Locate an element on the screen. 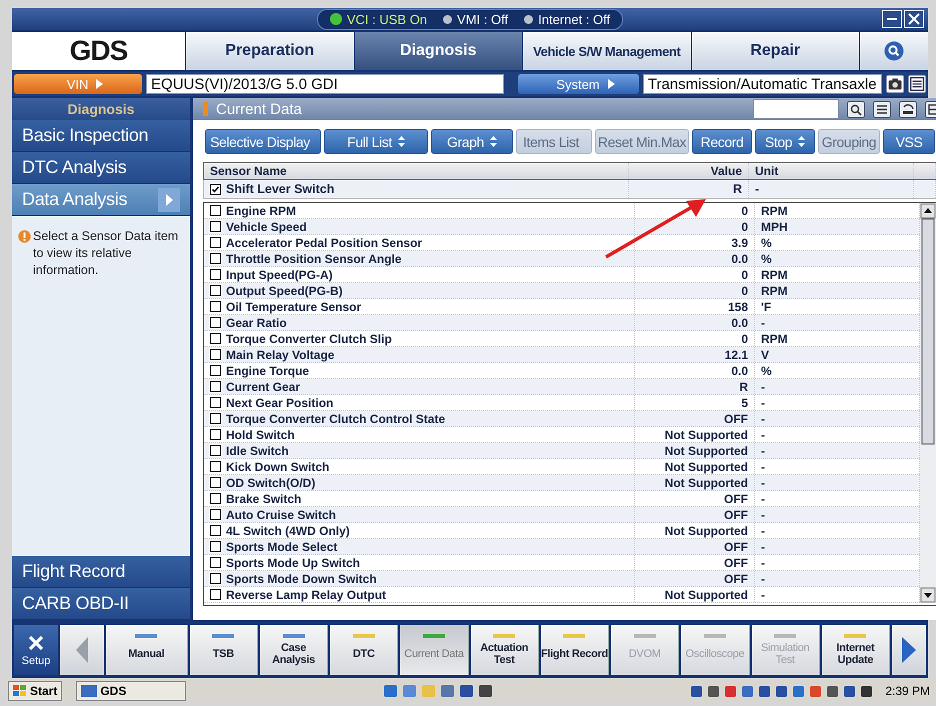 The height and width of the screenshot is (706, 936). column-header: Sensor Name is located at coordinates (416, 171).